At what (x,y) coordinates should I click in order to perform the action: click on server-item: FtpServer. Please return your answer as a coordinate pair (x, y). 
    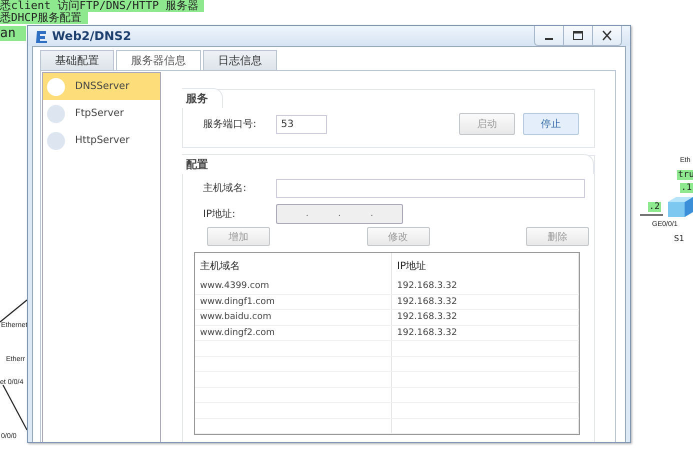
    Looking at the image, I should click on (101, 113).